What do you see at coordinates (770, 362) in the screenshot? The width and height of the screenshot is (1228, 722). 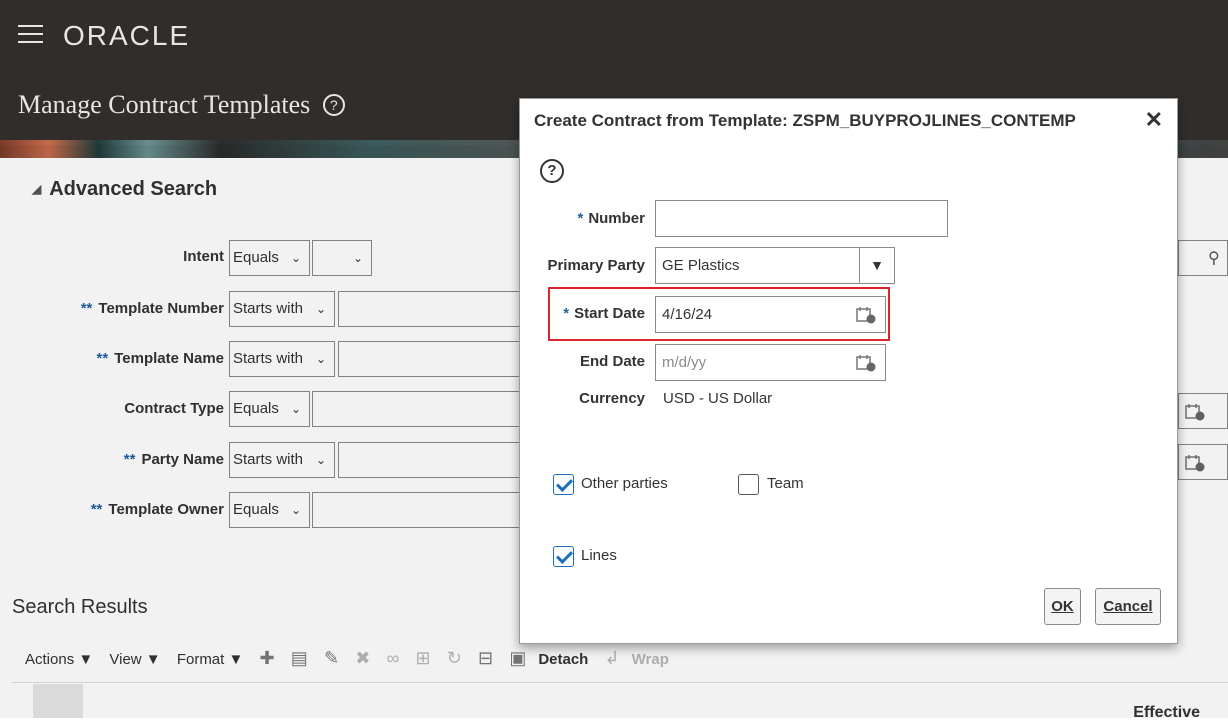 I see `end-date-input: m/d/yy` at bounding box center [770, 362].